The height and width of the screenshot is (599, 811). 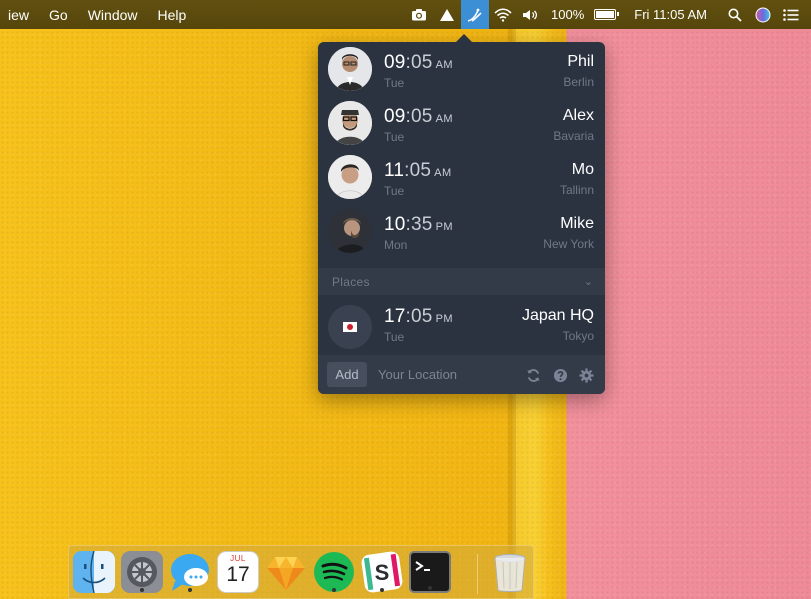 I want to click on day-label: Mon, so click(x=396, y=245).